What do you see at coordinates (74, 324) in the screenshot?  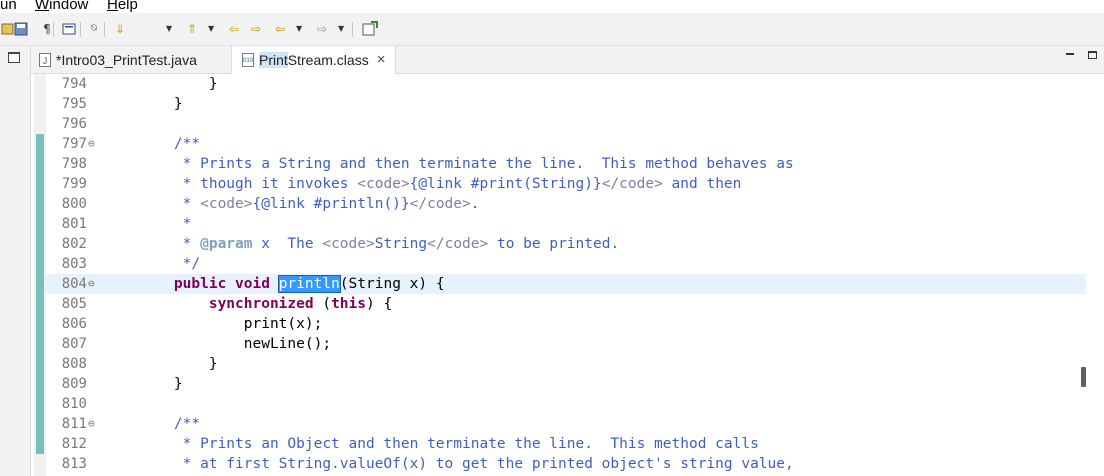 I see `line-number: 806` at bounding box center [74, 324].